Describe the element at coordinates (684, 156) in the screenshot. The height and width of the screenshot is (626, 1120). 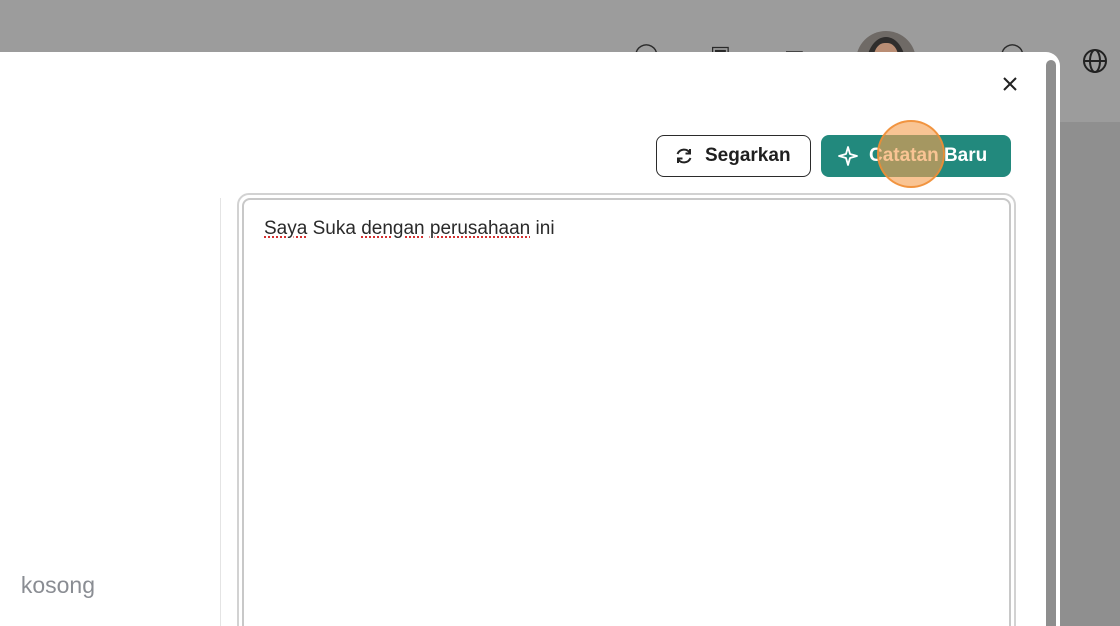
I see `refresh-icon` at that location.